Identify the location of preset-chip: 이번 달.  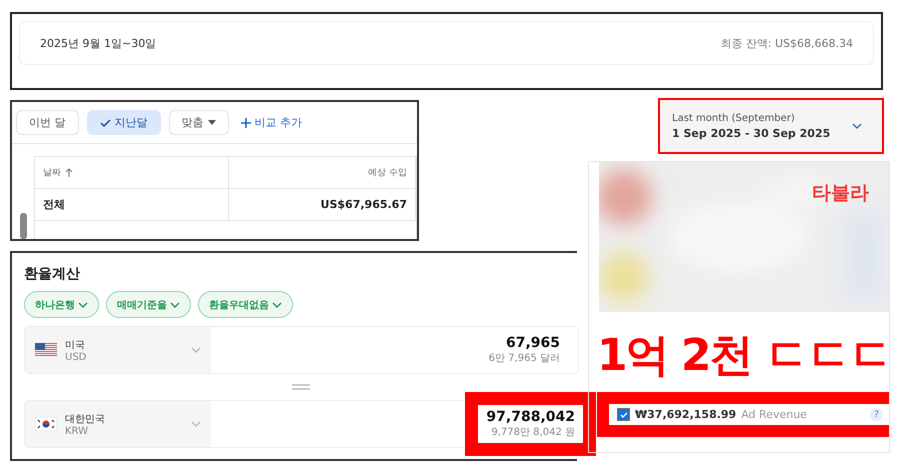
(47, 122).